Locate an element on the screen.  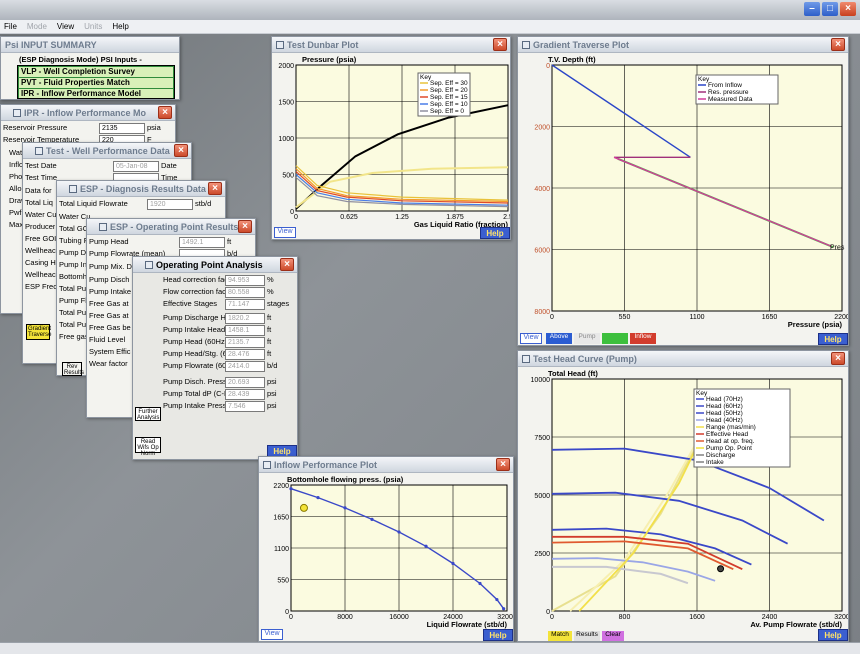
opa-label: Pump Intake Head is located at coordinates (194, 329).